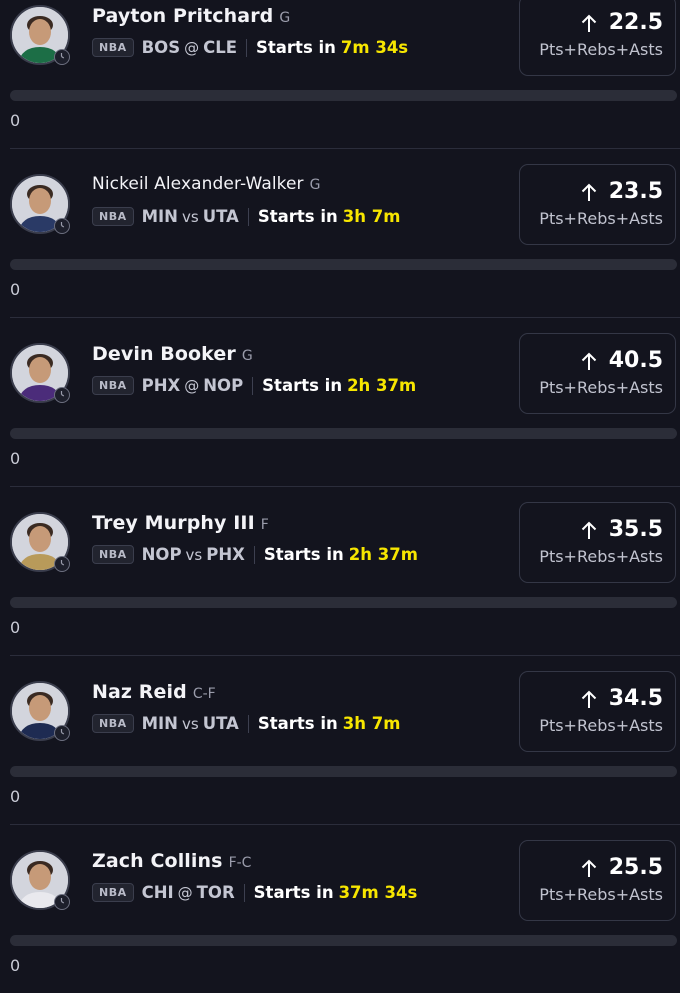  I want to click on team-home: NOP, so click(223, 385).